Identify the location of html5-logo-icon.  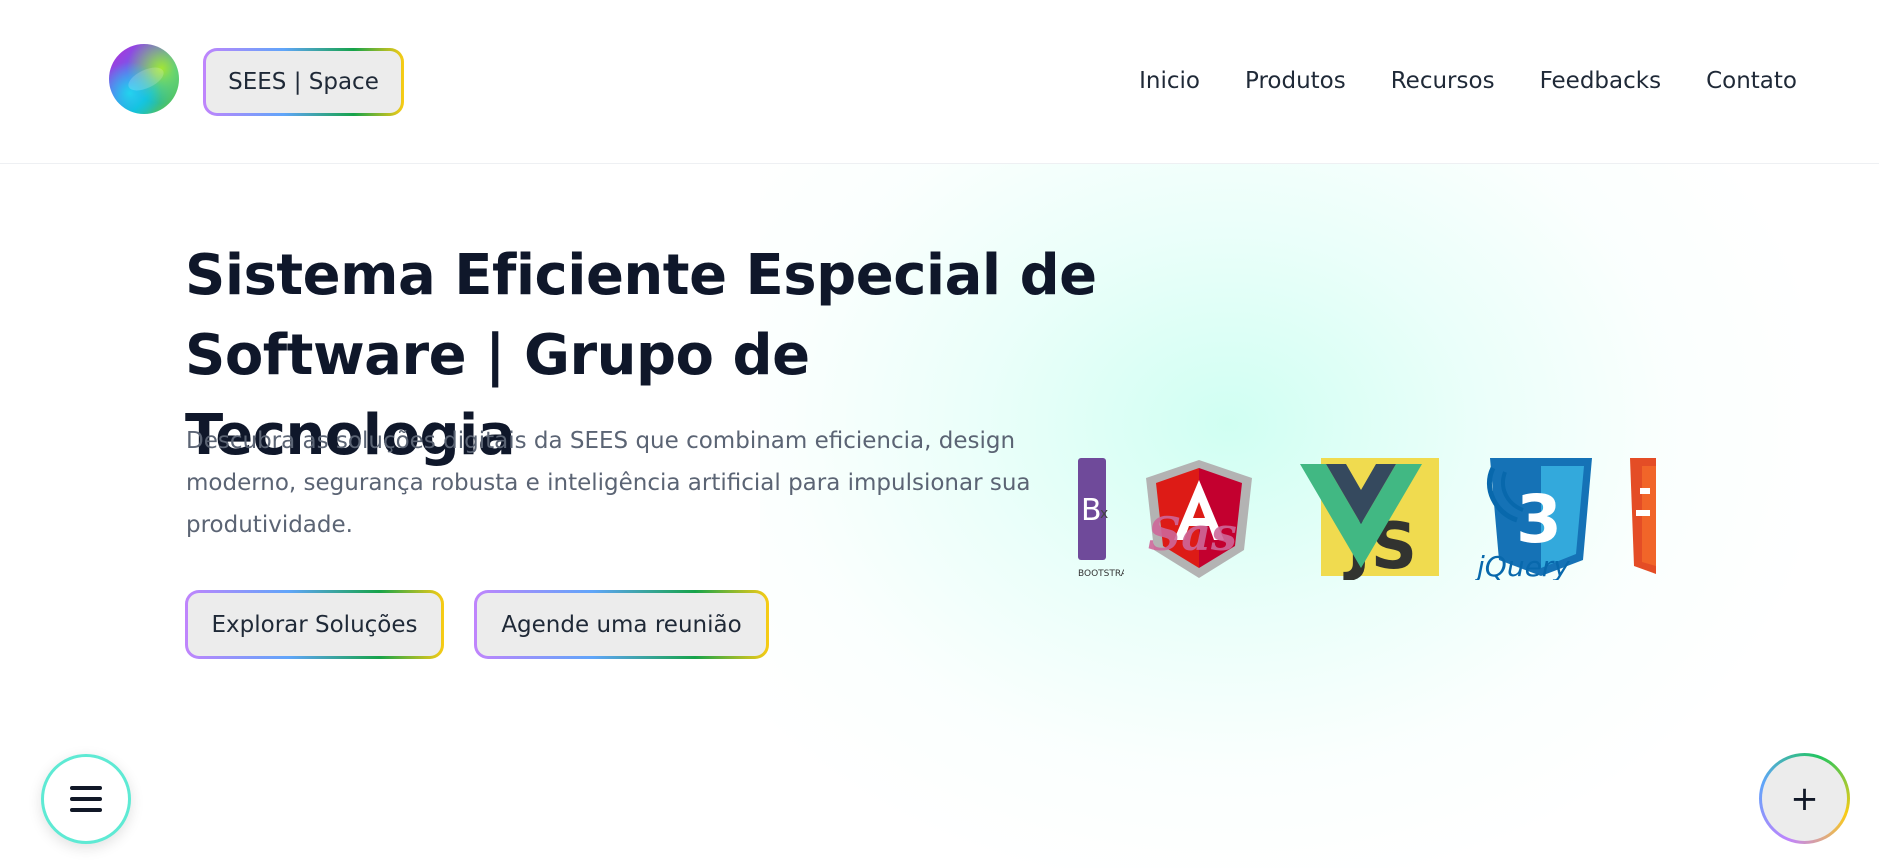
(1643, 516).